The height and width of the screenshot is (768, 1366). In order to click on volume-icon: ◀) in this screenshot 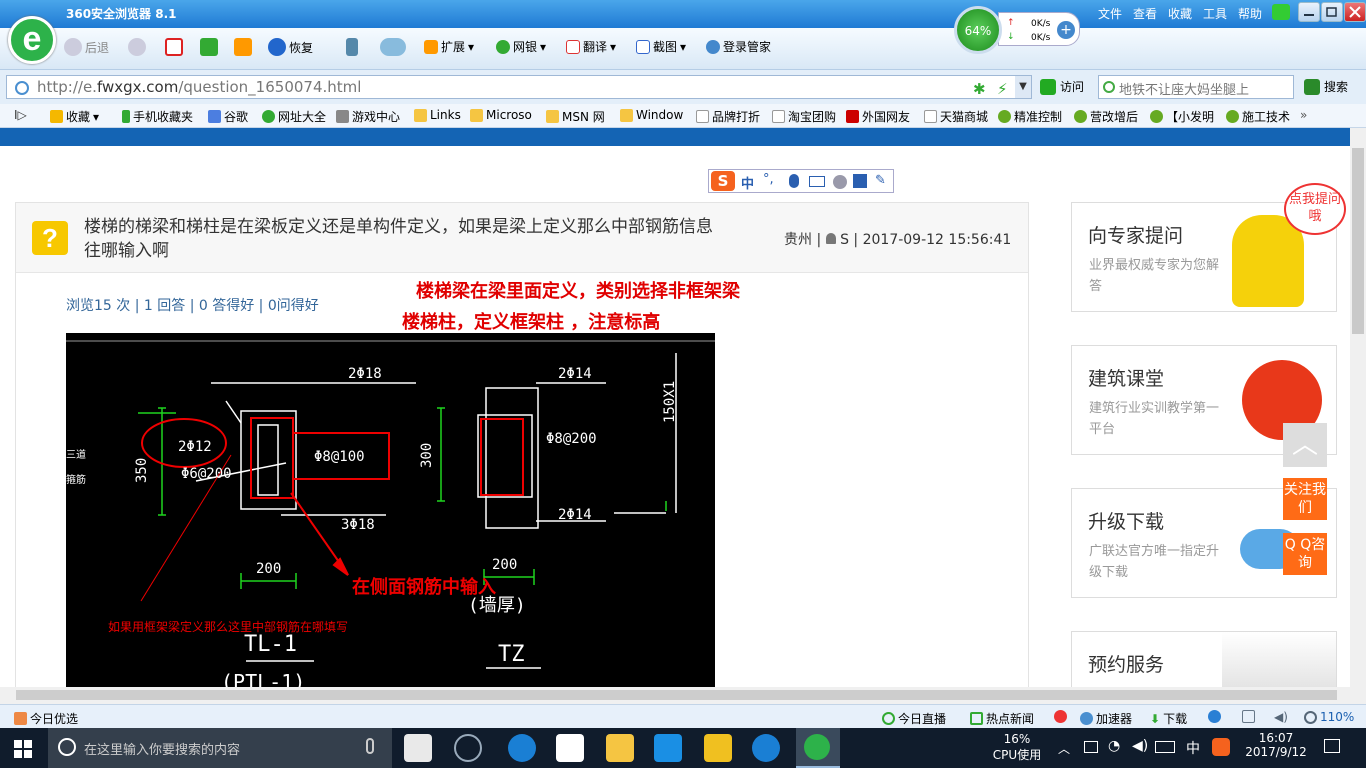, I will do `click(1281, 717)`.